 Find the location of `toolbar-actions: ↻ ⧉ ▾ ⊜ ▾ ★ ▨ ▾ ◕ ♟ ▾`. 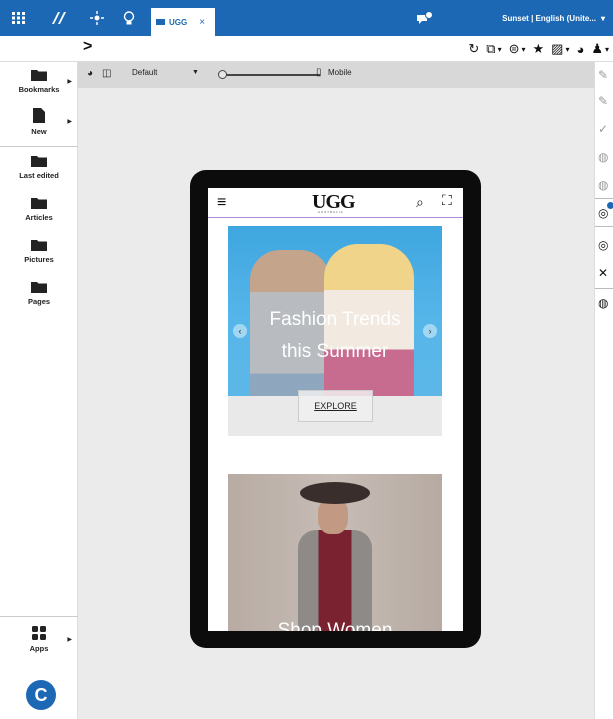

toolbar-actions: ↻ ⧉ ▾ ⊜ ▾ ★ ▨ ▾ ◕ ♟ ▾ is located at coordinates (538, 49).